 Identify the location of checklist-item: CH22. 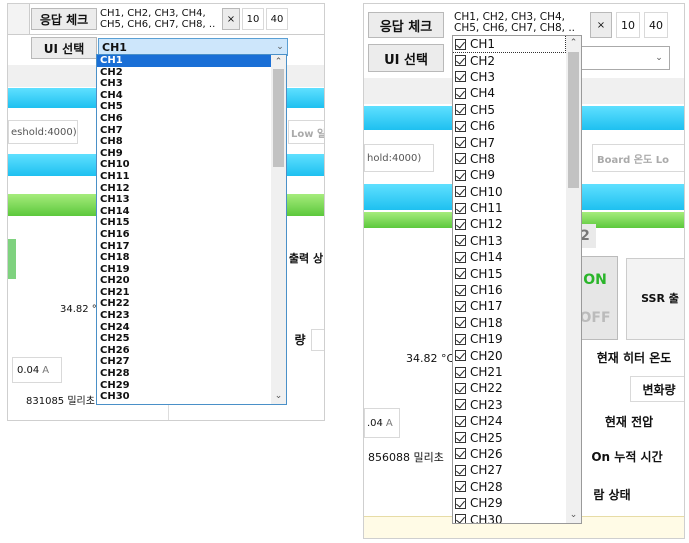
(509, 388).